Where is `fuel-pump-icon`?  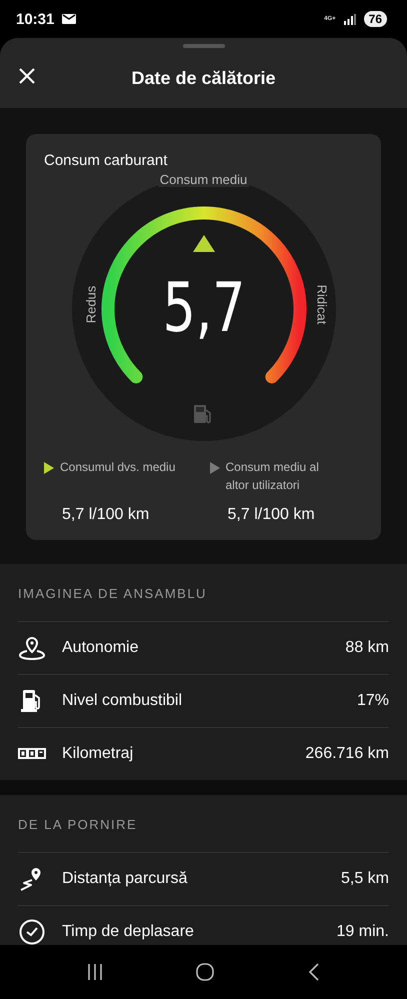
fuel-pump-icon is located at coordinates (202, 414).